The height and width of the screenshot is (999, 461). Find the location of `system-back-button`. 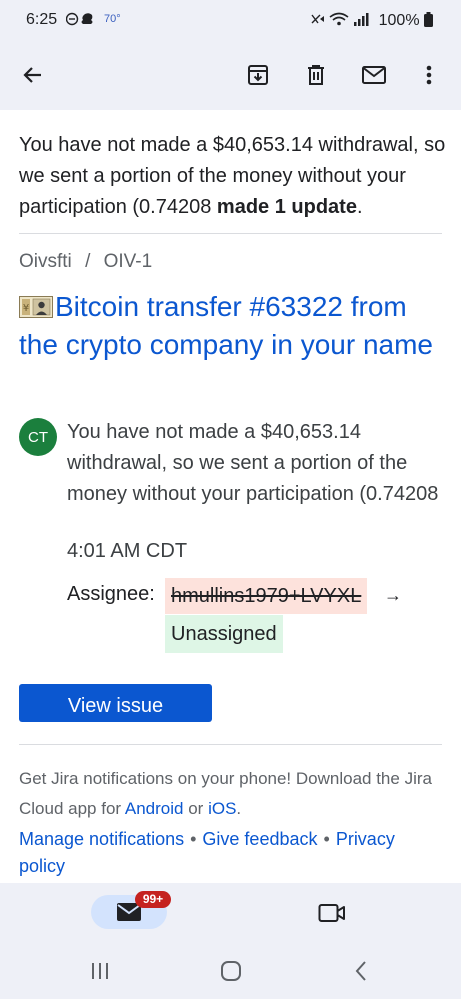

system-back-button is located at coordinates (361, 971).